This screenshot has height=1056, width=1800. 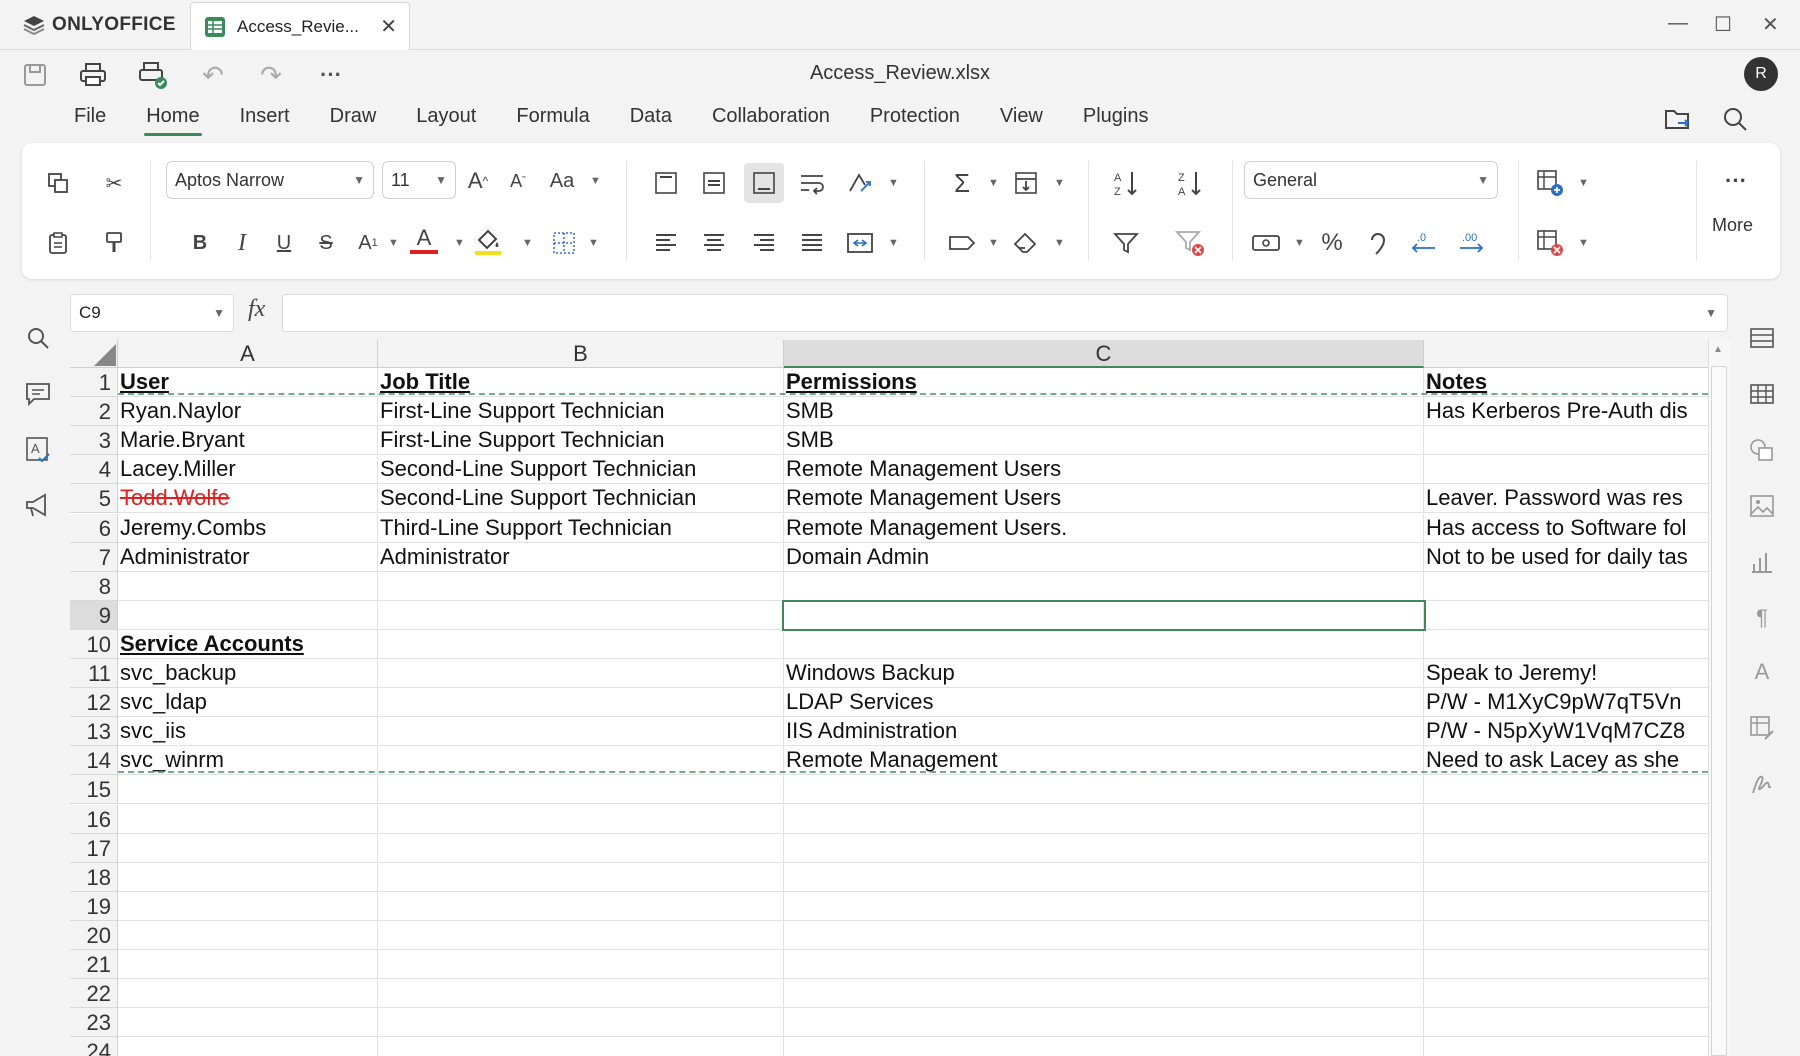 I want to click on cell-a19, so click(x=248, y=906).